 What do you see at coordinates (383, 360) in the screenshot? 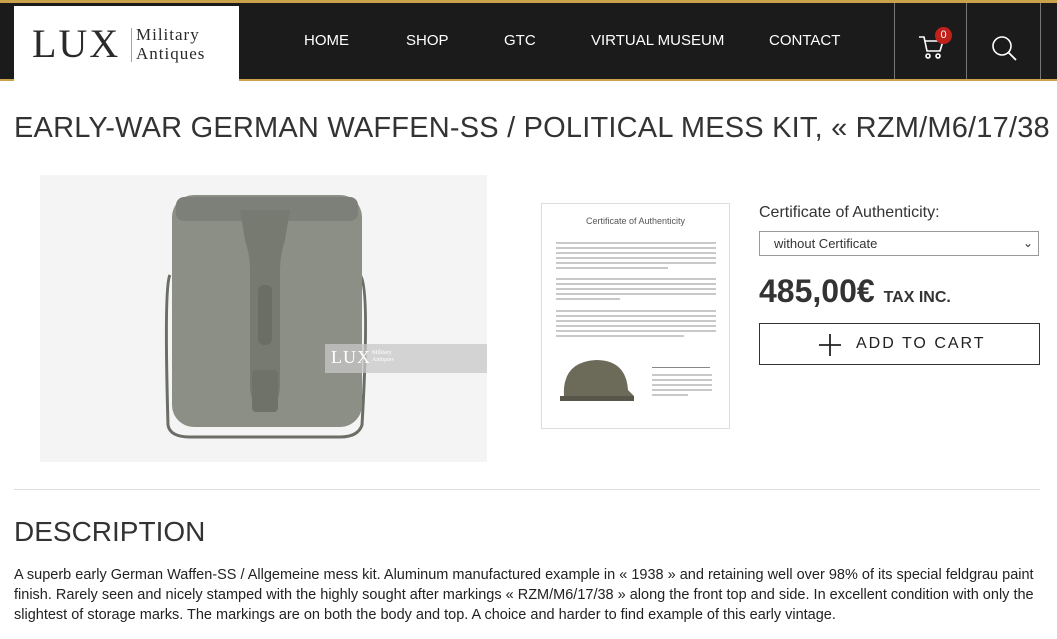
I see `watermark-sub-text-2: Antiques` at bounding box center [383, 360].